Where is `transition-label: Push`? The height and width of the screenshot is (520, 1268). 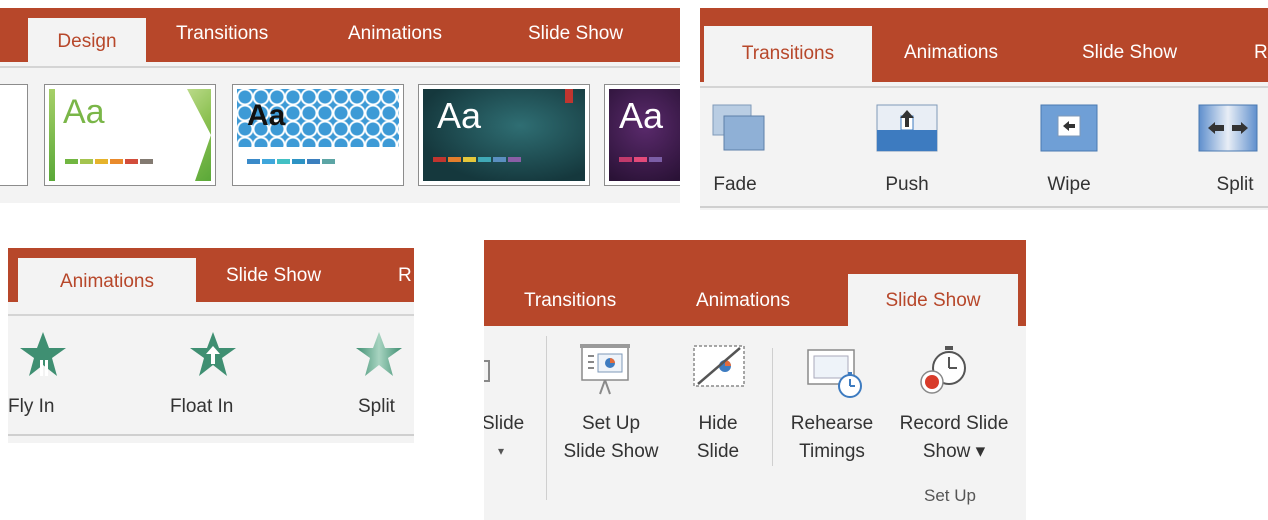 transition-label: Push is located at coordinates (907, 184).